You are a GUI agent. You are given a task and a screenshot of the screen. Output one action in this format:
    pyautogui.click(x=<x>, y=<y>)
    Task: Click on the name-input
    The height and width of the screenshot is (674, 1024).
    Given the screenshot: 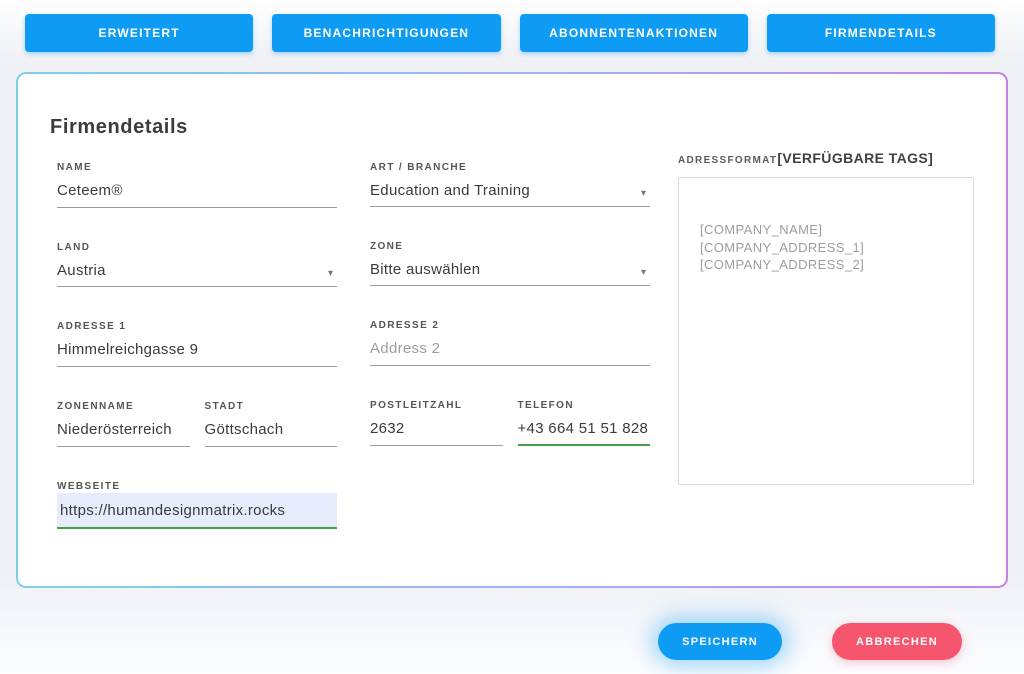 What is the action you would take?
    pyautogui.click(x=197, y=191)
    